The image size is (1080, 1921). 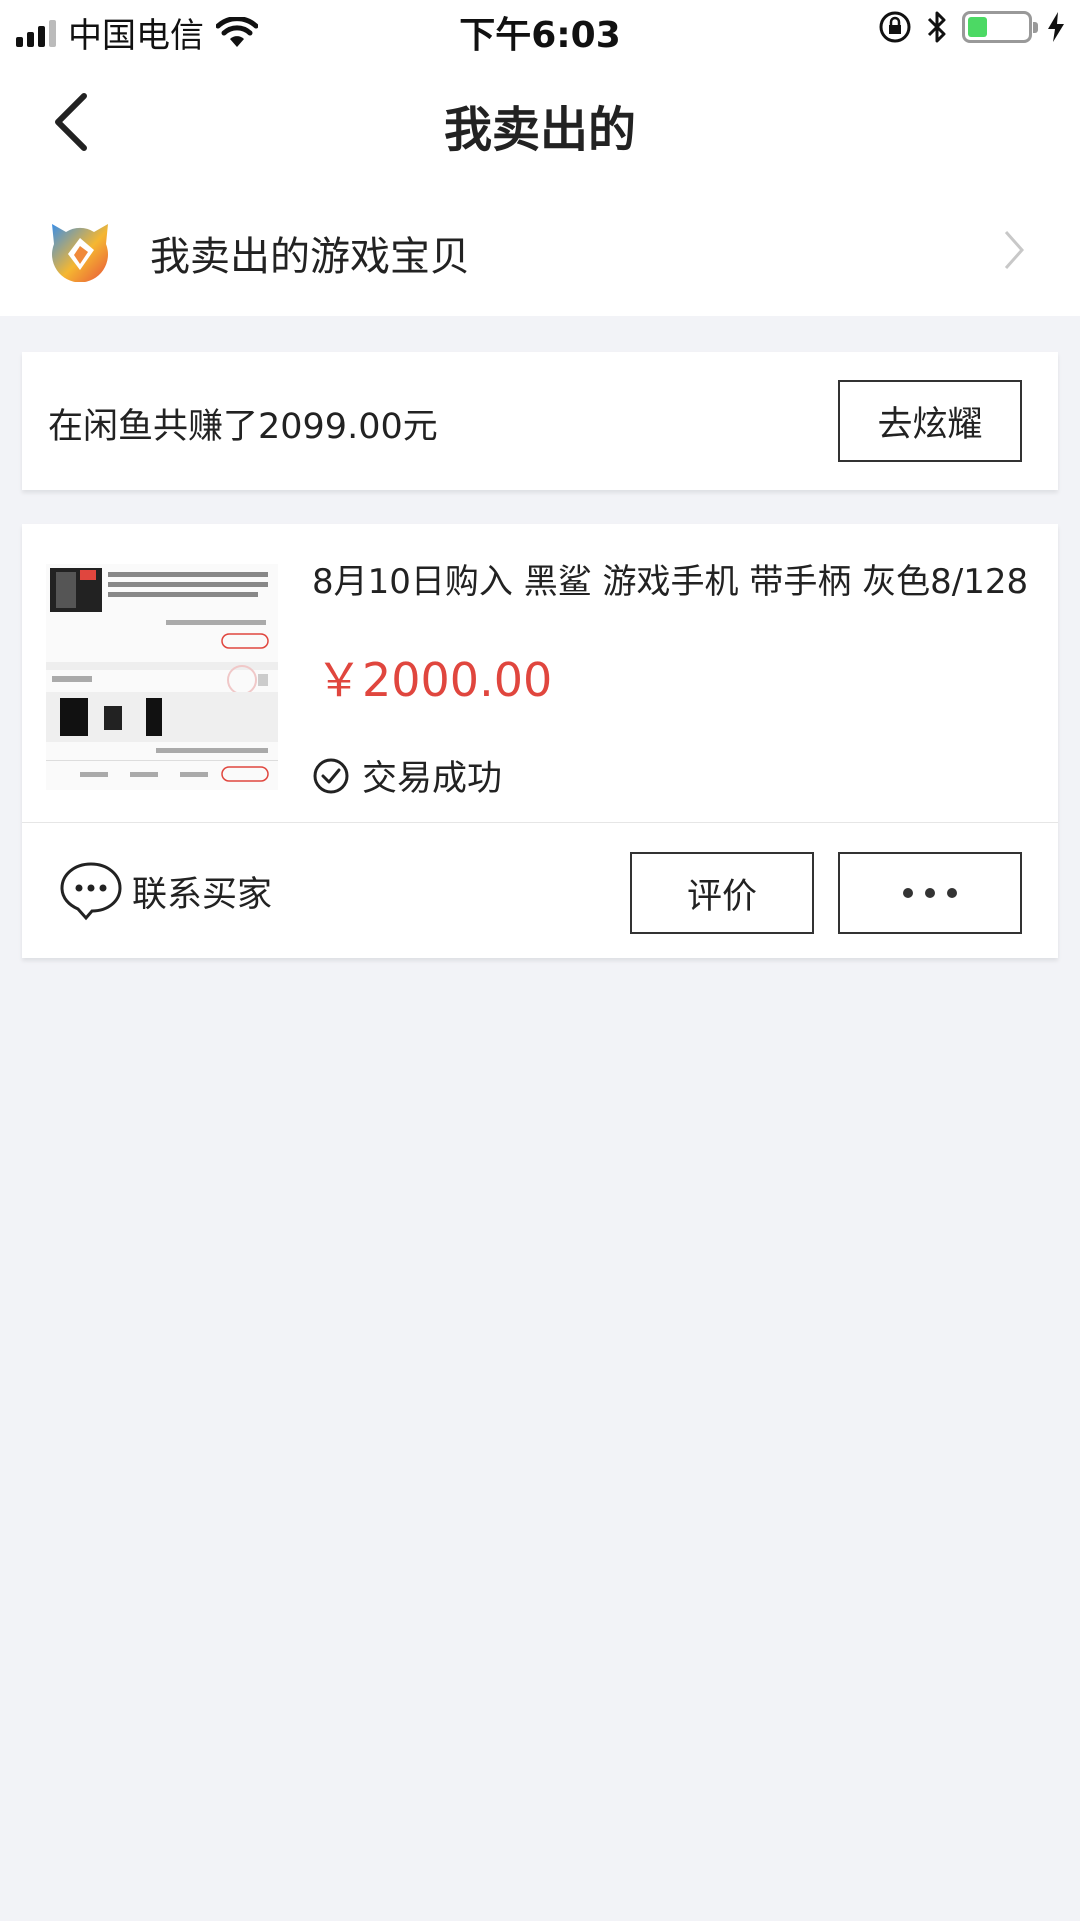 What do you see at coordinates (977, 27) in the screenshot?
I see `battery-fill` at bounding box center [977, 27].